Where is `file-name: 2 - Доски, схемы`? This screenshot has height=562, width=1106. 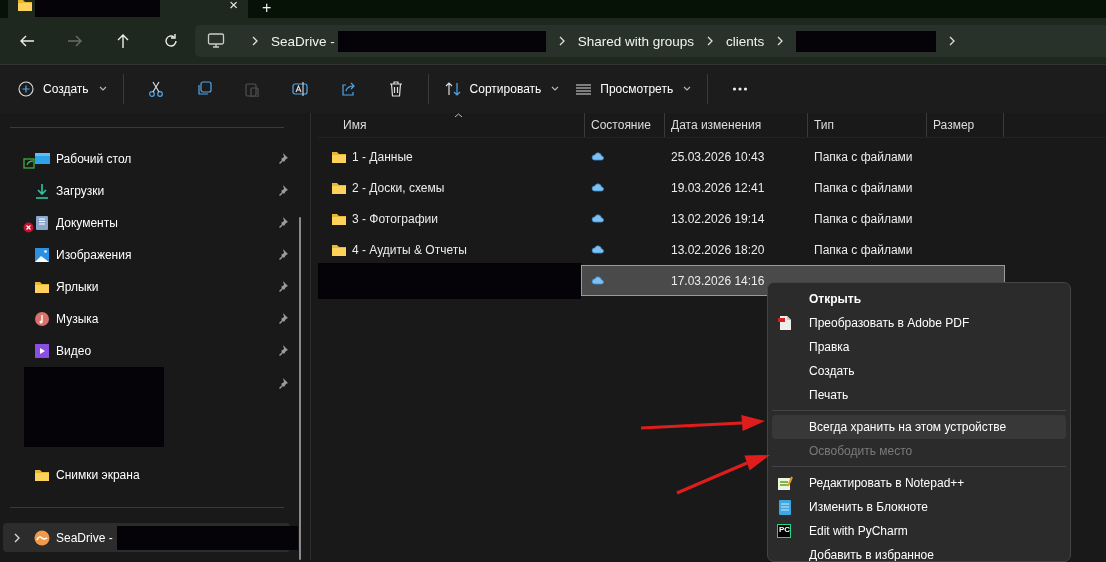
file-name: 2 - Доски, схемы is located at coordinates (398, 187).